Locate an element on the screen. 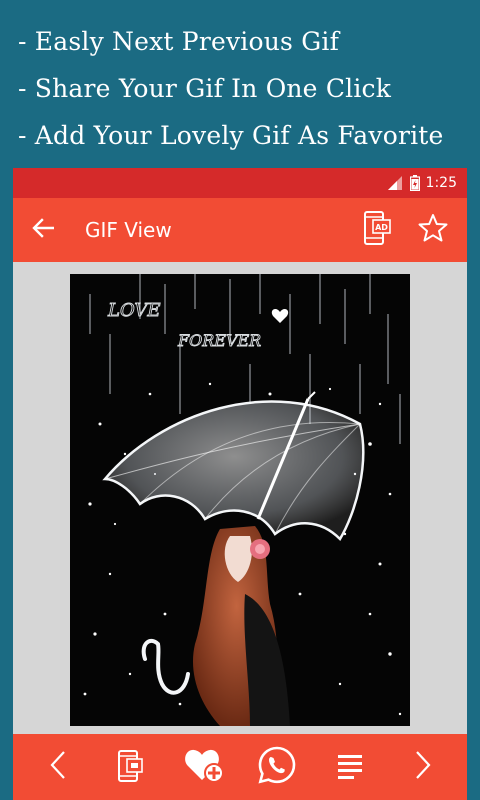 This screenshot has width=480, height=800. back-arrow-icon is located at coordinates (43, 230).